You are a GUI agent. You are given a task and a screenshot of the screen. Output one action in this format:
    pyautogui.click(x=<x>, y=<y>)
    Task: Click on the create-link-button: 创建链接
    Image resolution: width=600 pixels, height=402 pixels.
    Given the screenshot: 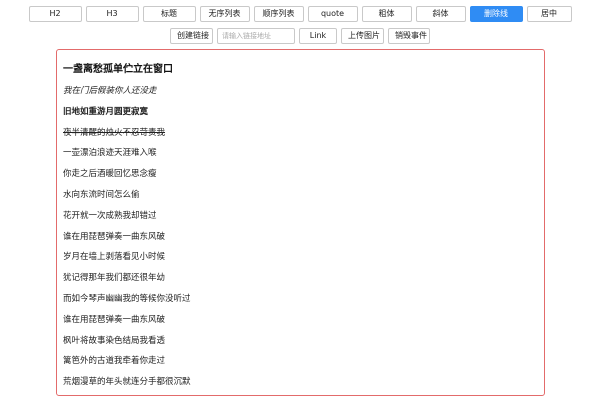 What is the action you would take?
    pyautogui.click(x=191, y=36)
    